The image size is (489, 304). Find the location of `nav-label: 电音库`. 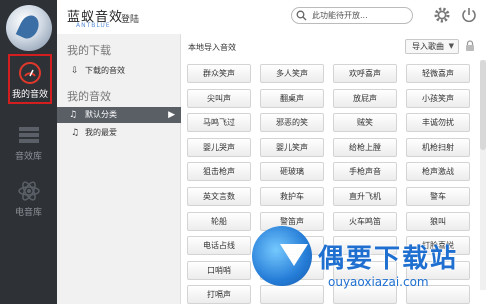

nav-label: 电音库 is located at coordinates (28, 213).